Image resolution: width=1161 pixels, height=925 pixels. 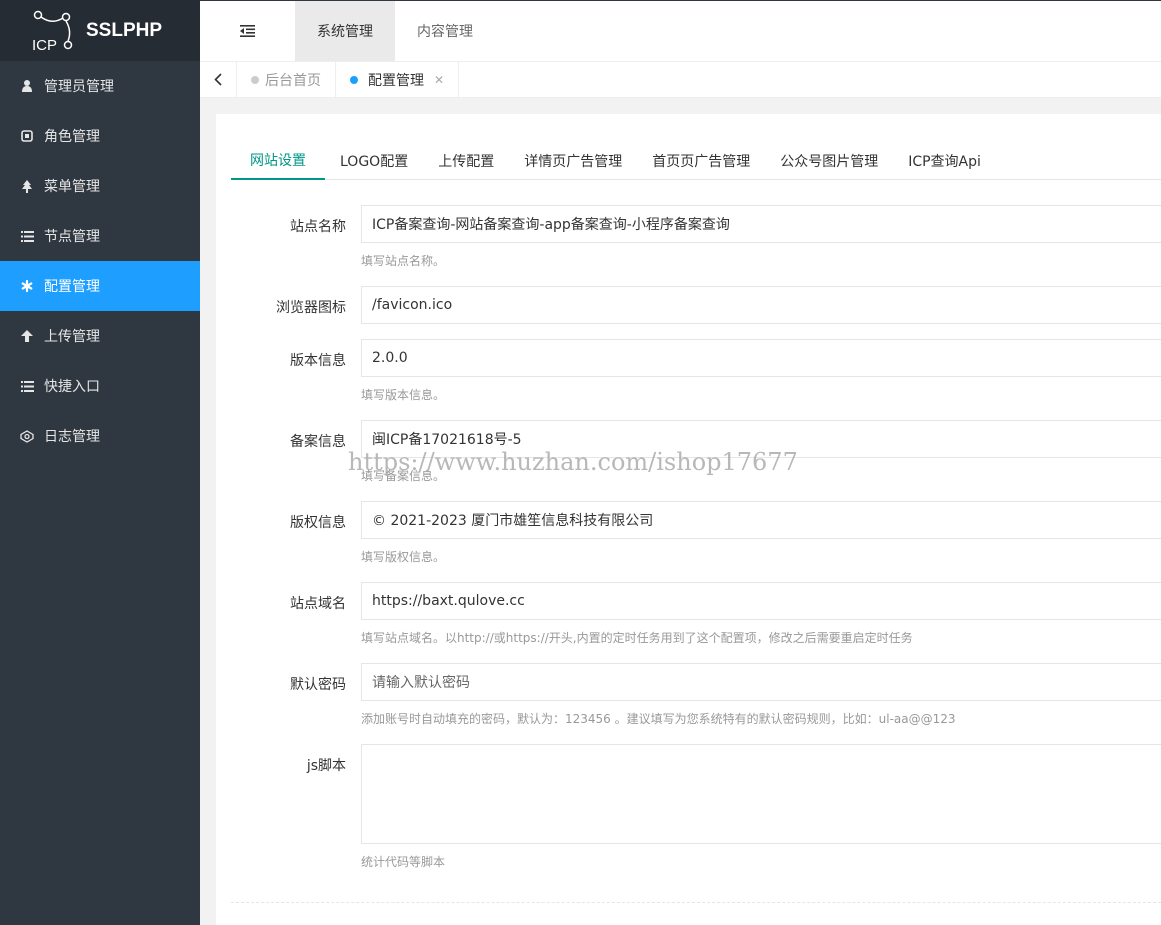 What do you see at coordinates (680, 79) in the screenshot?
I see `page-tabbar: 后台首页 配置管理 ✕` at bounding box center [680, 79].